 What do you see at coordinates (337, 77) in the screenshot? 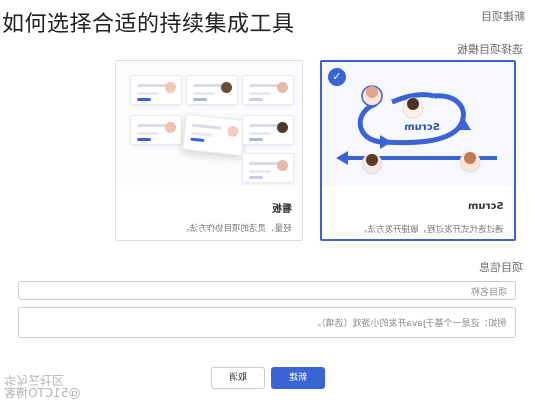
I see `selected-check-icon: ✓` at bounding box center [337, 77].